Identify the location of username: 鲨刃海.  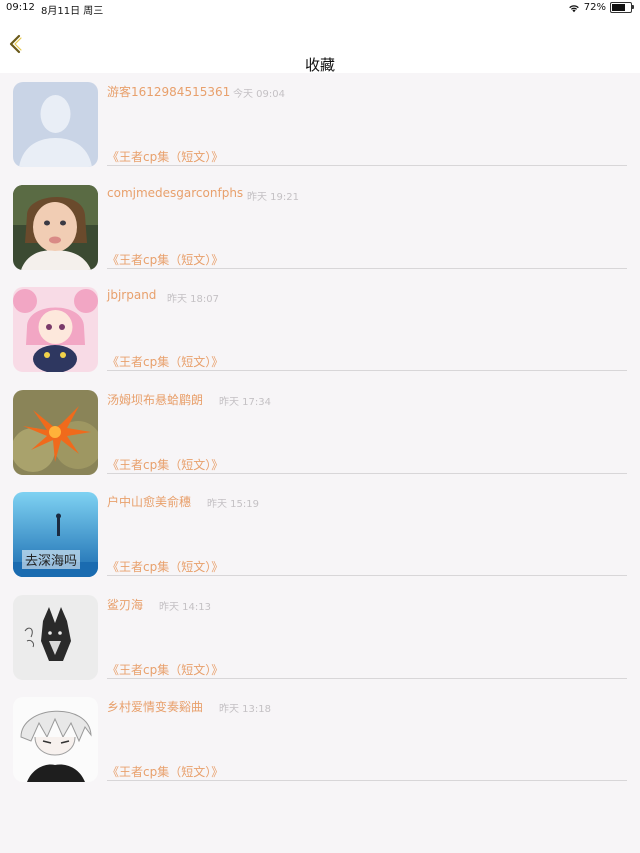
(125, 604).